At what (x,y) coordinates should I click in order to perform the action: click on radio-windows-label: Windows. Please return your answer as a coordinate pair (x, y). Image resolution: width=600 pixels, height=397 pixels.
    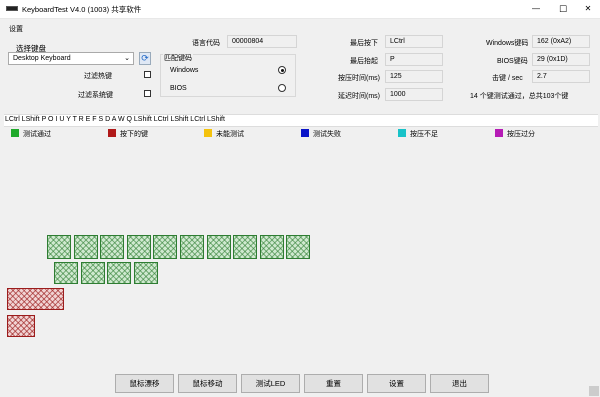
    Looking at the image, I should click on (184, 70).